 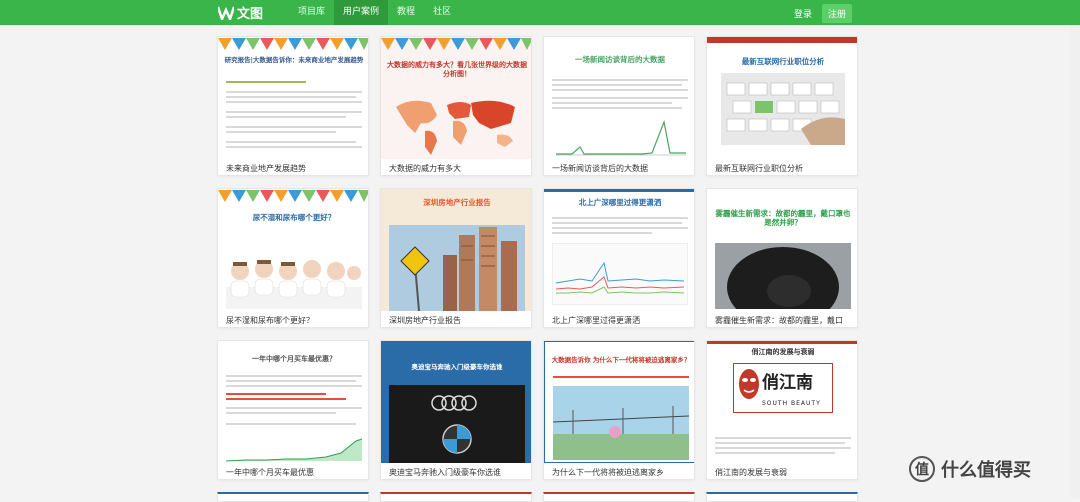 What do you see at coordinates (619, 98) in the screenshot?
I see `case-thumbnail: 一场新闻访谈背后的大数据` at bounding box center [619, 98].